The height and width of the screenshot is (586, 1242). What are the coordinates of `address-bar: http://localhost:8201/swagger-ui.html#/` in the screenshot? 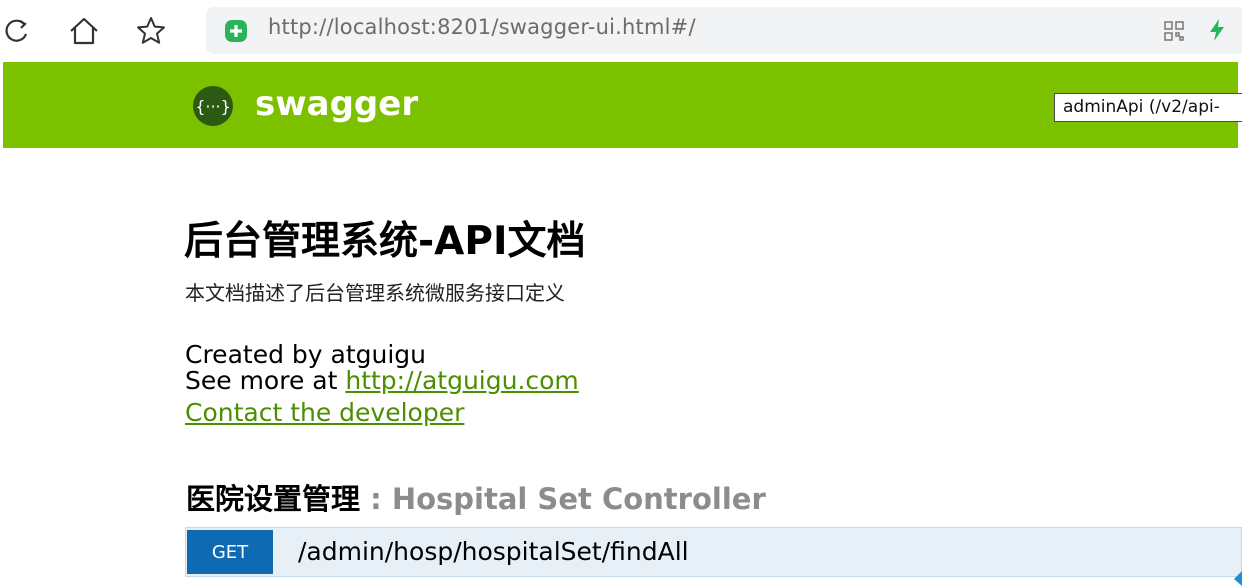 It's located at (724, 30).